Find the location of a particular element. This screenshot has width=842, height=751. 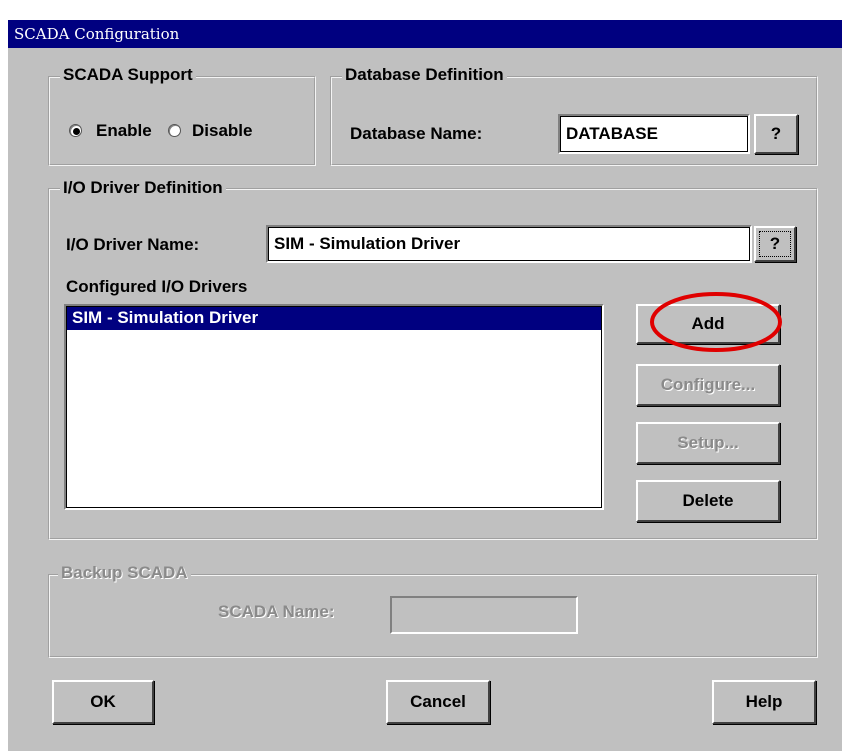

delete-button: Delete is located at coordinates (708, 501).